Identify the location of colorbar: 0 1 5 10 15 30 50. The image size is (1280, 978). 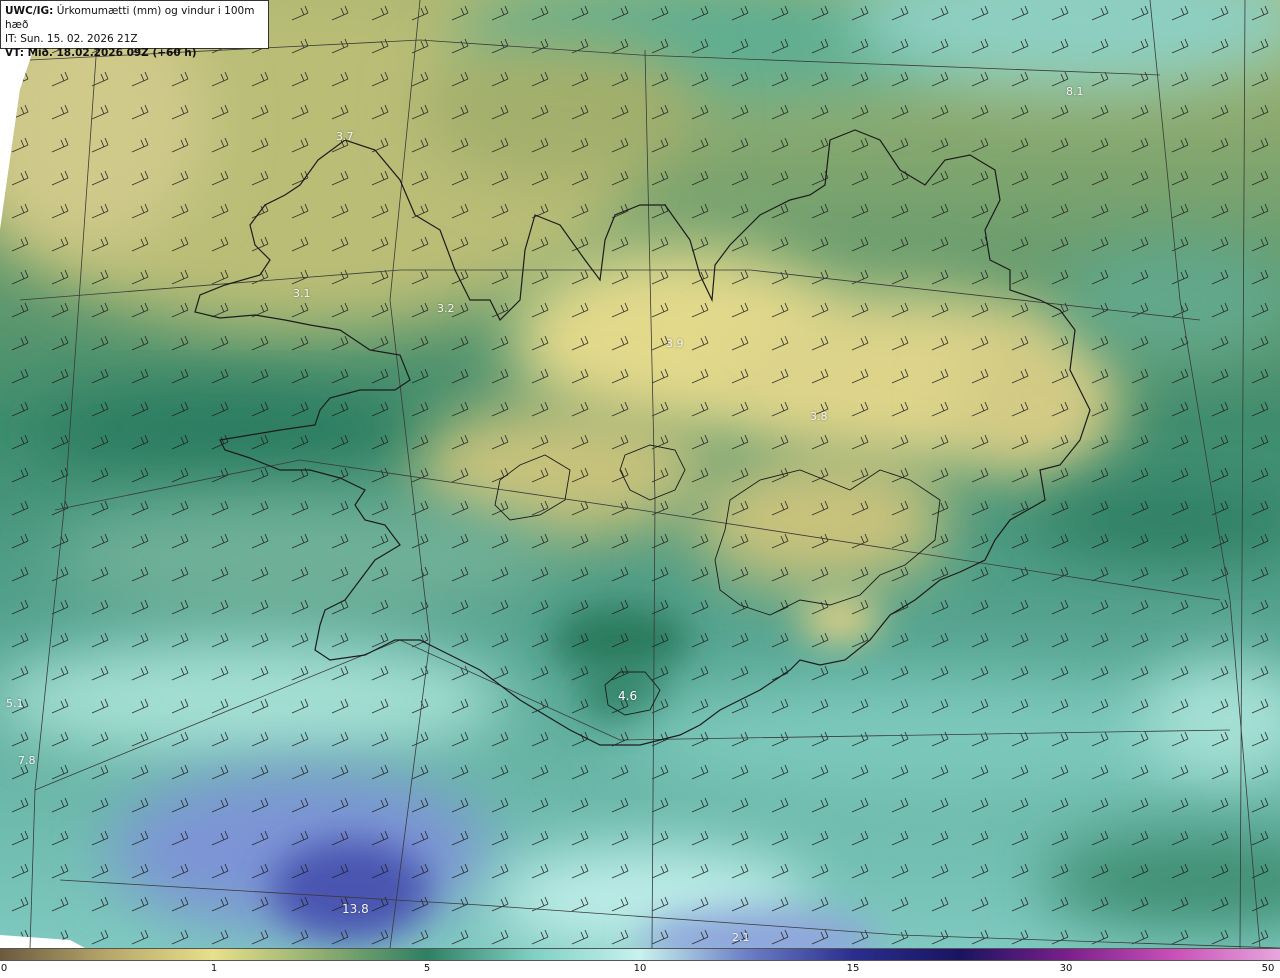
(640, 963).